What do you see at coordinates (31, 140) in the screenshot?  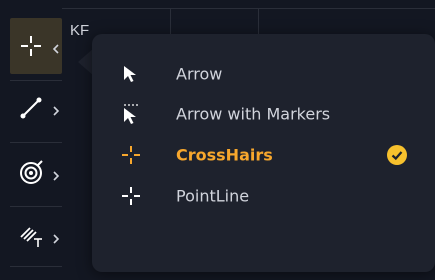 I see `drawing-toolbar` at bounding box center [31, 140].